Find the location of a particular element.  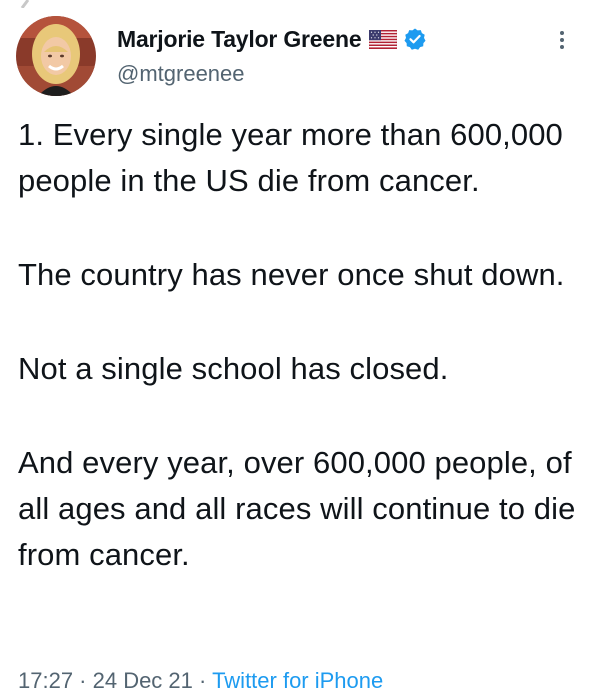

tweet-timestamp: 17:27 · 24 Dec 21 is located at coordinates (105, 680).